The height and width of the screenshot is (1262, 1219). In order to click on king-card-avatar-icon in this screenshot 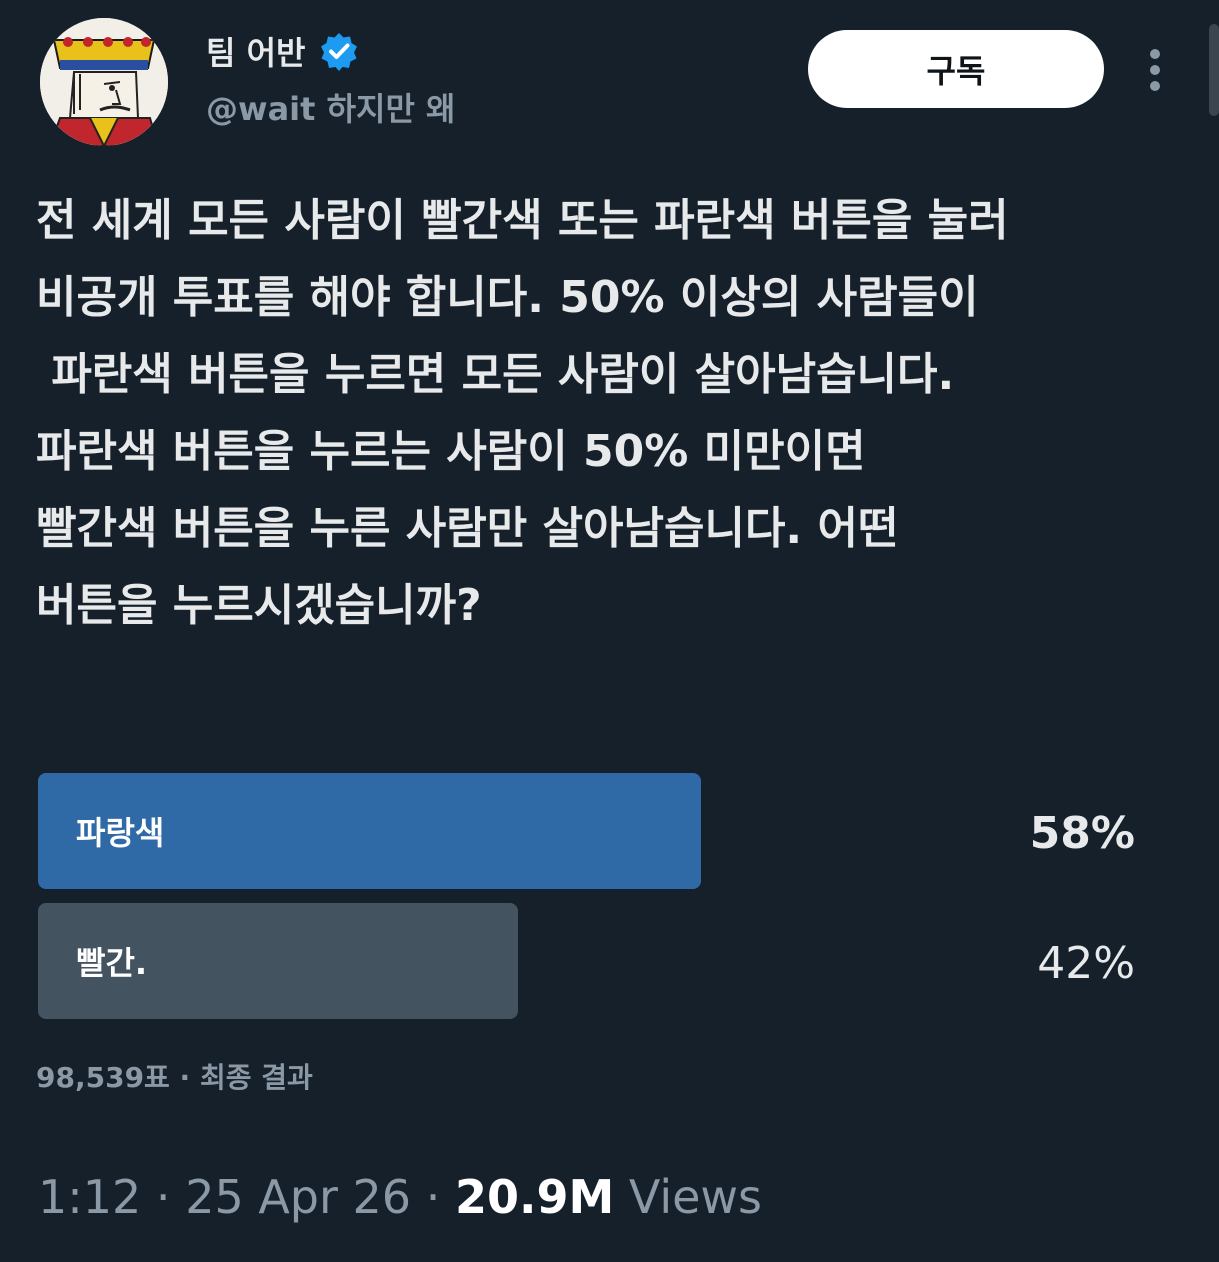, I will do `click(104, 82)`.